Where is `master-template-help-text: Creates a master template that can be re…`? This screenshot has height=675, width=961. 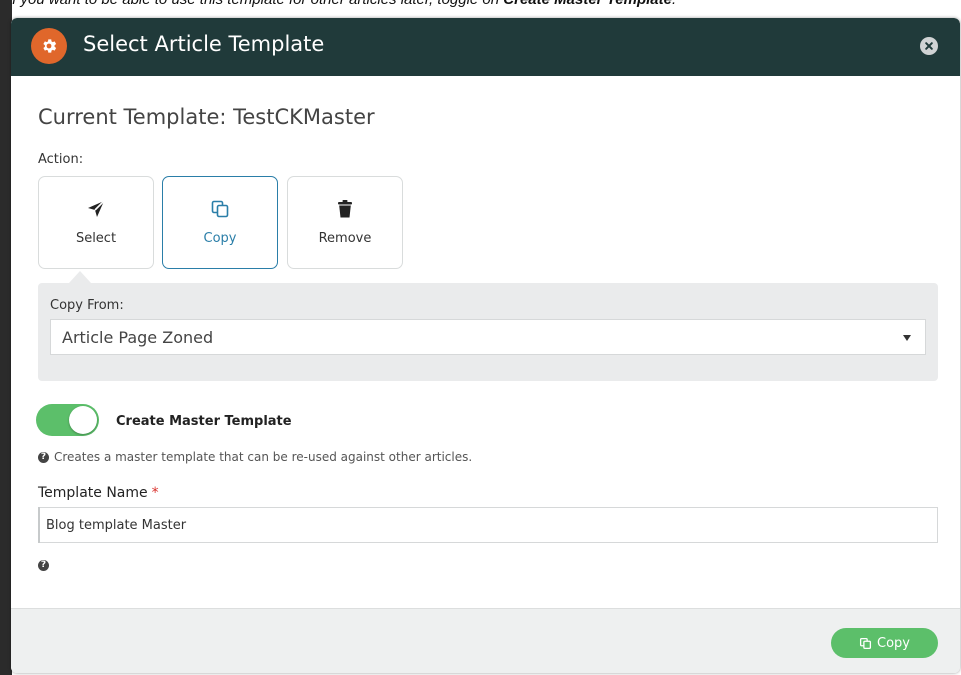 master-template-help-text: Creates a master template that can be re… is located at coordinates (263, 457).